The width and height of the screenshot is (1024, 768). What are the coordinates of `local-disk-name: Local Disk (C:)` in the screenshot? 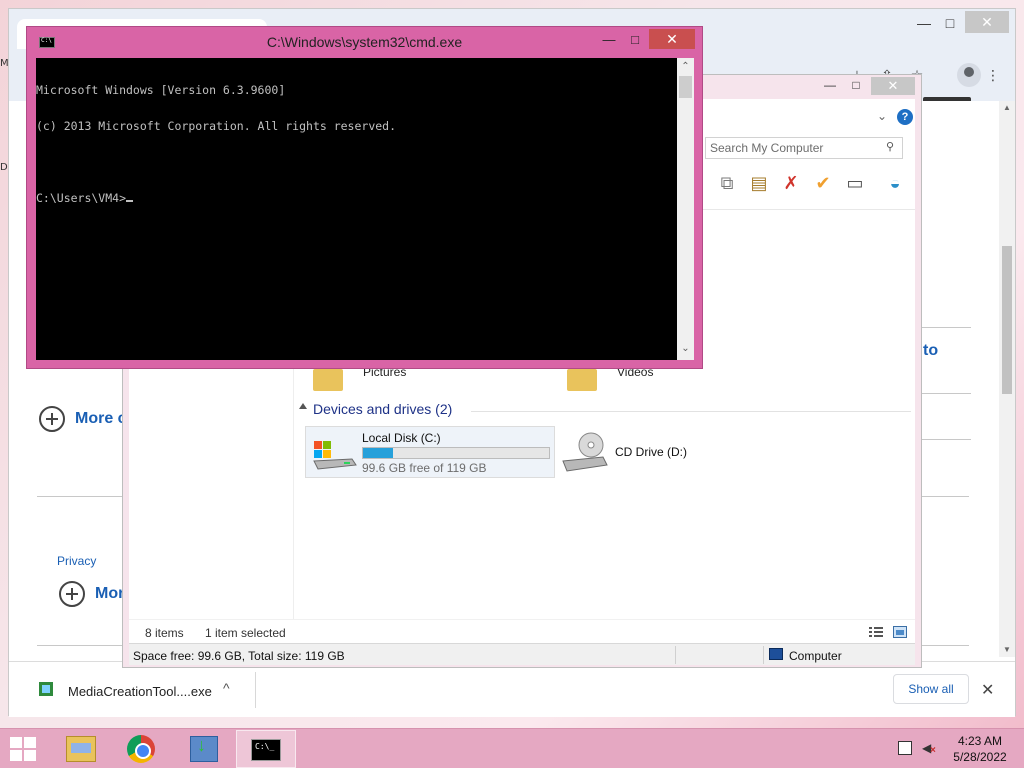 It's located at (401, 438).